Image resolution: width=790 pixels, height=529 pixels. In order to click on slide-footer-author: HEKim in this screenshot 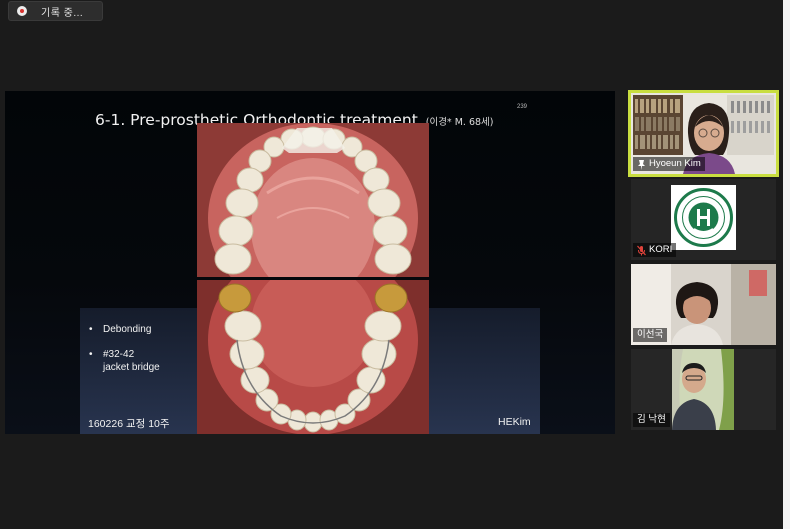, I will do `click(514, 422)`.